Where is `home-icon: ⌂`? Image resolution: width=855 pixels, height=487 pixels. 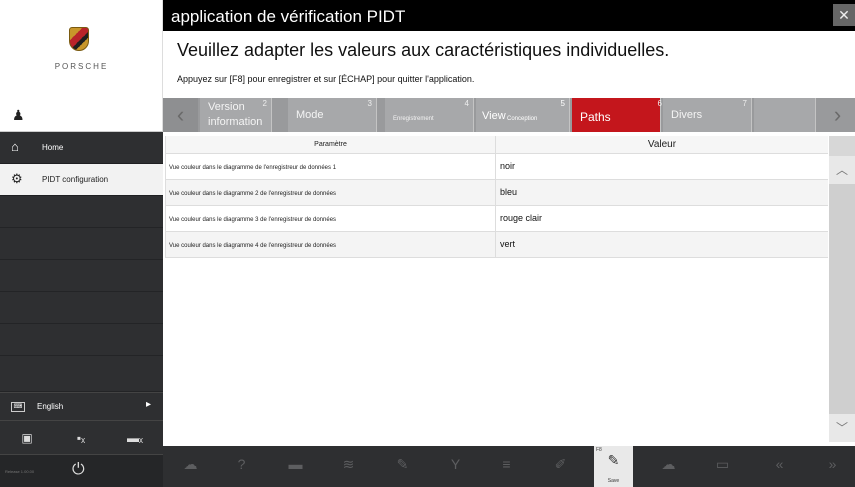
home-icon: ⌂ is located at coordinates (15, 146).